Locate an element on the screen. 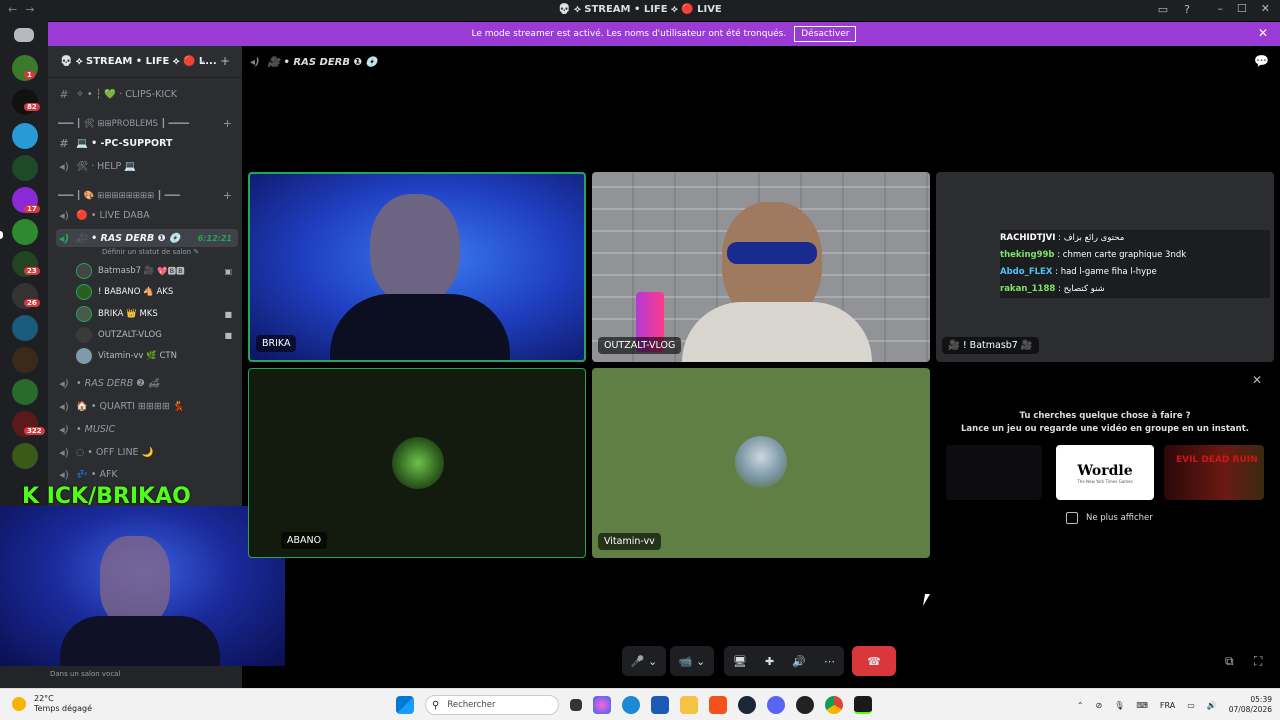  mic-button: 🎤 ⌄ is located at coordinates (644, 661).